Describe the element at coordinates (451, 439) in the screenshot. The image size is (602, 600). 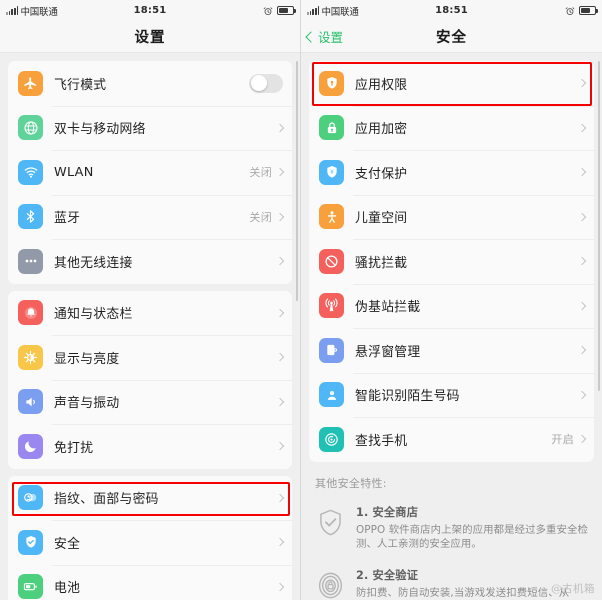
I see `list-item-find-phone: 查找手机 开启` at that location.